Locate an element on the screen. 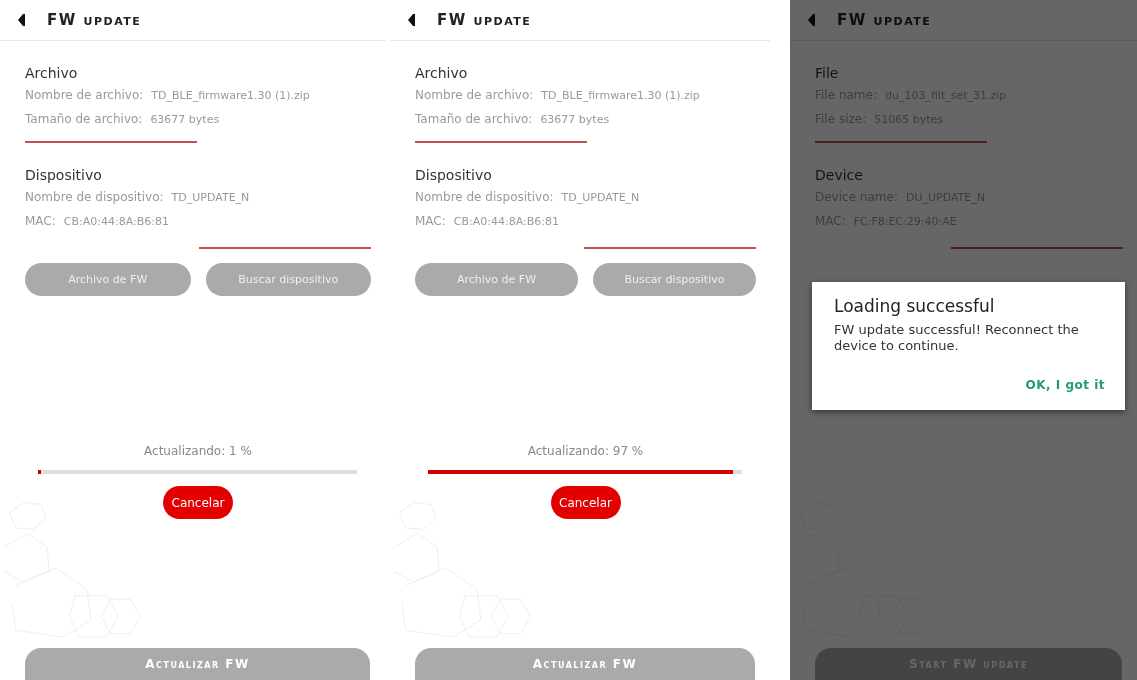 The height and width of the screenshot is (680, 1137). progress-label: Actualizando: 1 % is located at coordinates (198, 451).